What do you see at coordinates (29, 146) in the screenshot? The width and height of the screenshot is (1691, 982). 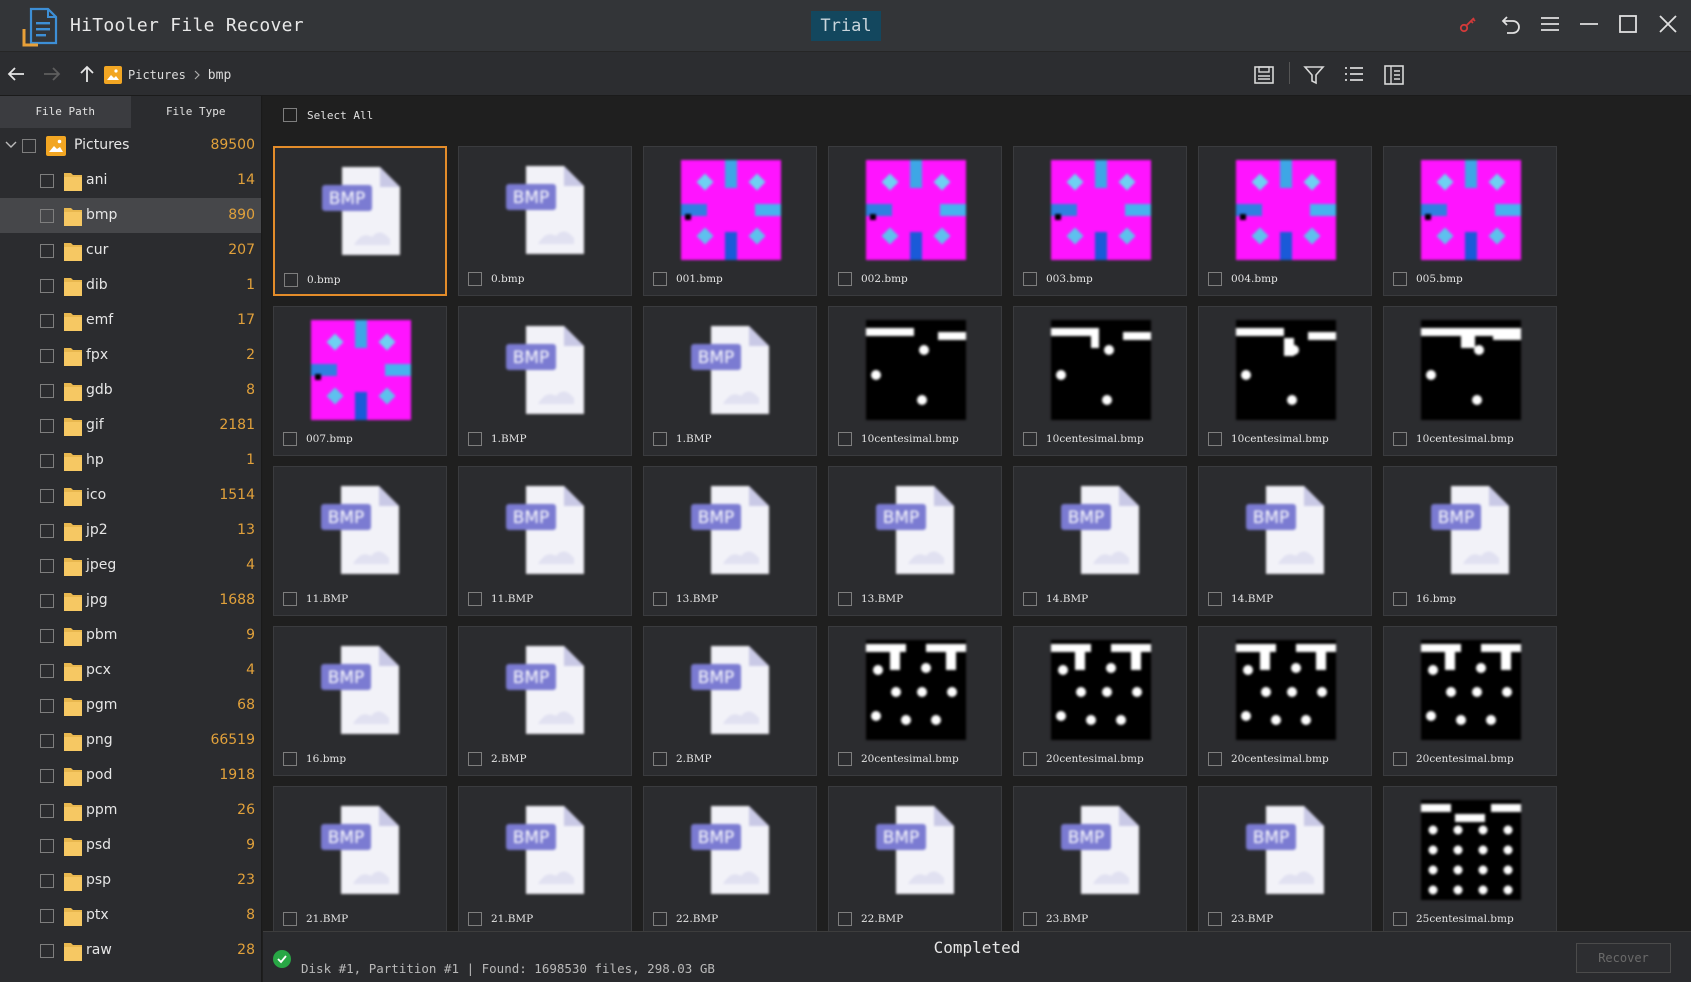 I see `tree-root-checkbox` at bounding box center [29, 146].